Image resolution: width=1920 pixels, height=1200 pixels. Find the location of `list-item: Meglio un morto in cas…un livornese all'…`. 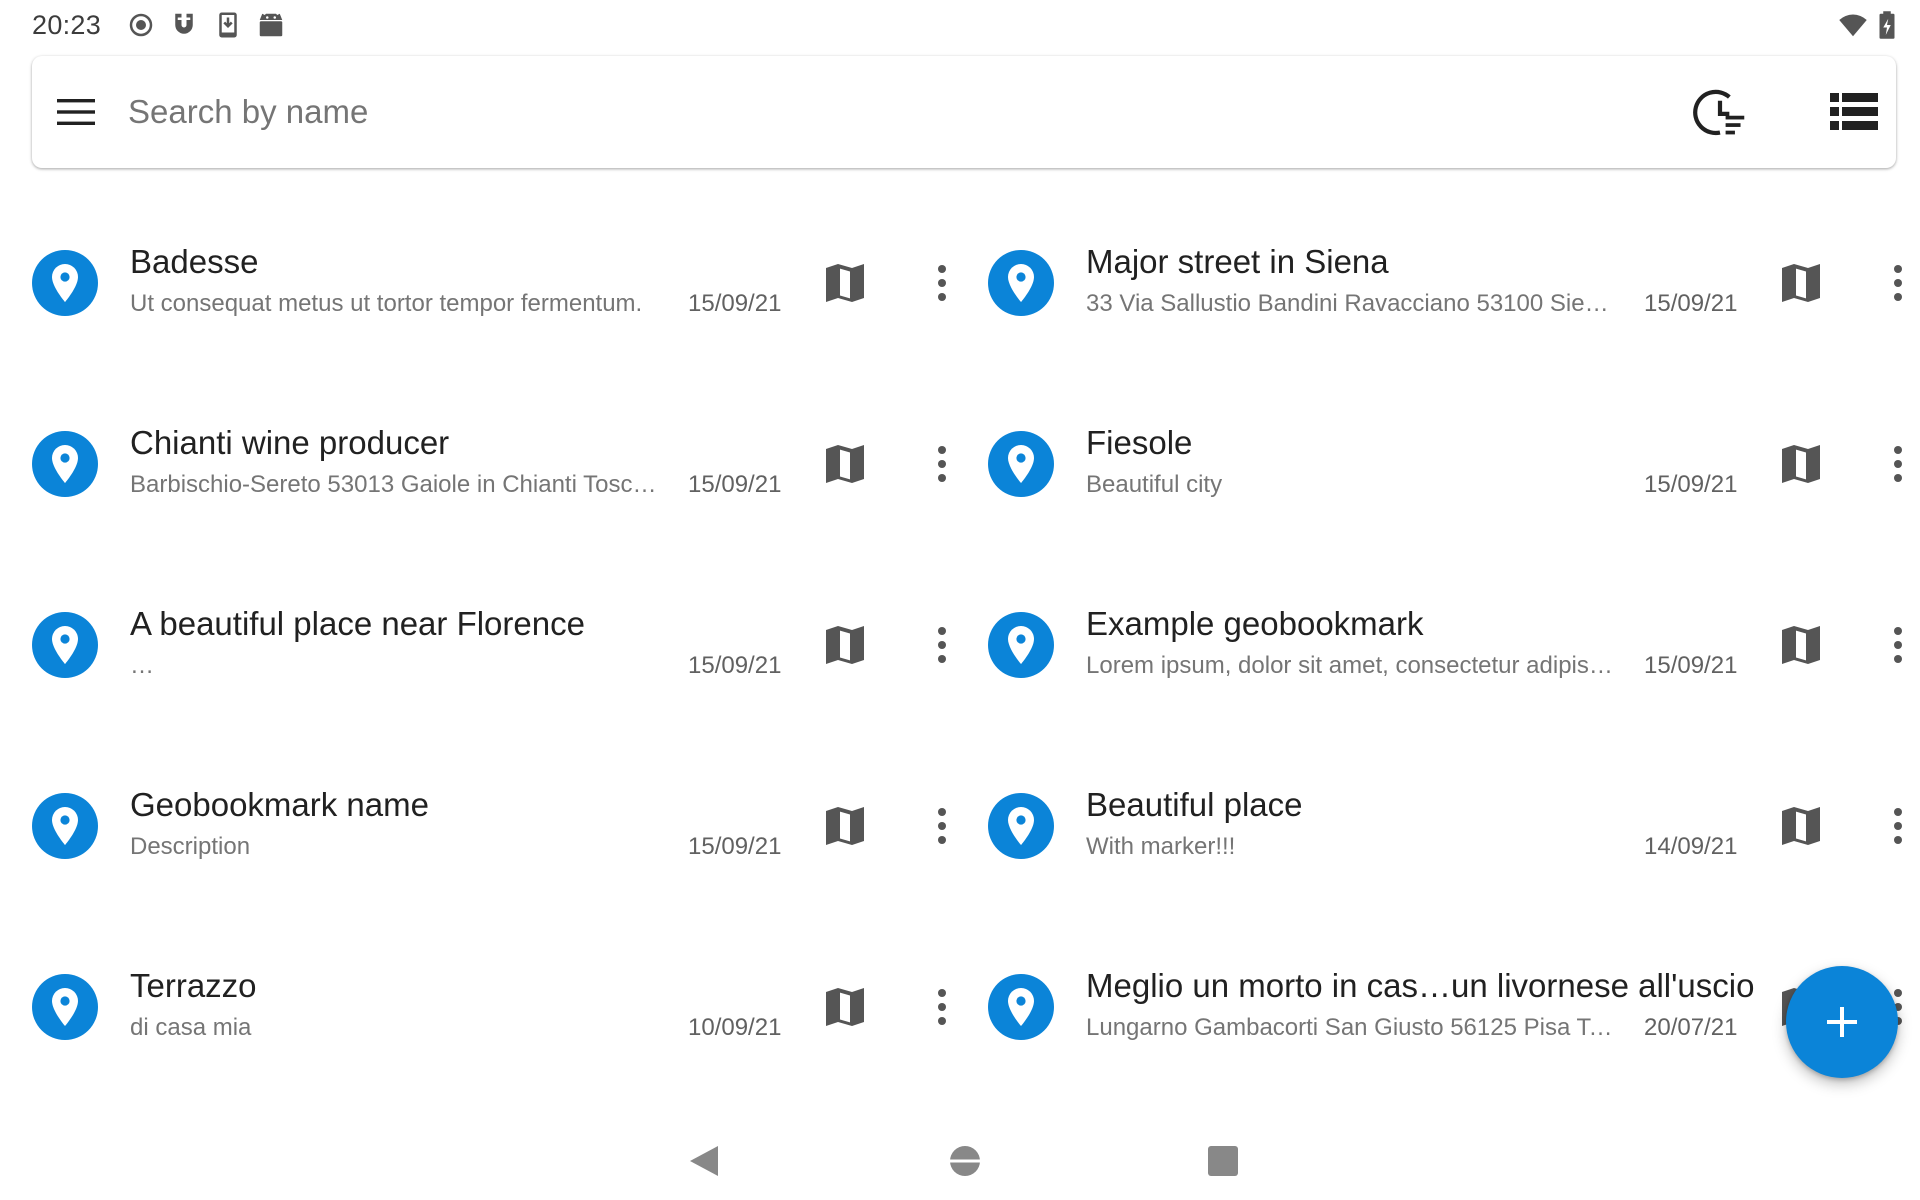

list-item: Meglio un morto in cas…un livornese all'… is located at coordinates (1454, 1030).